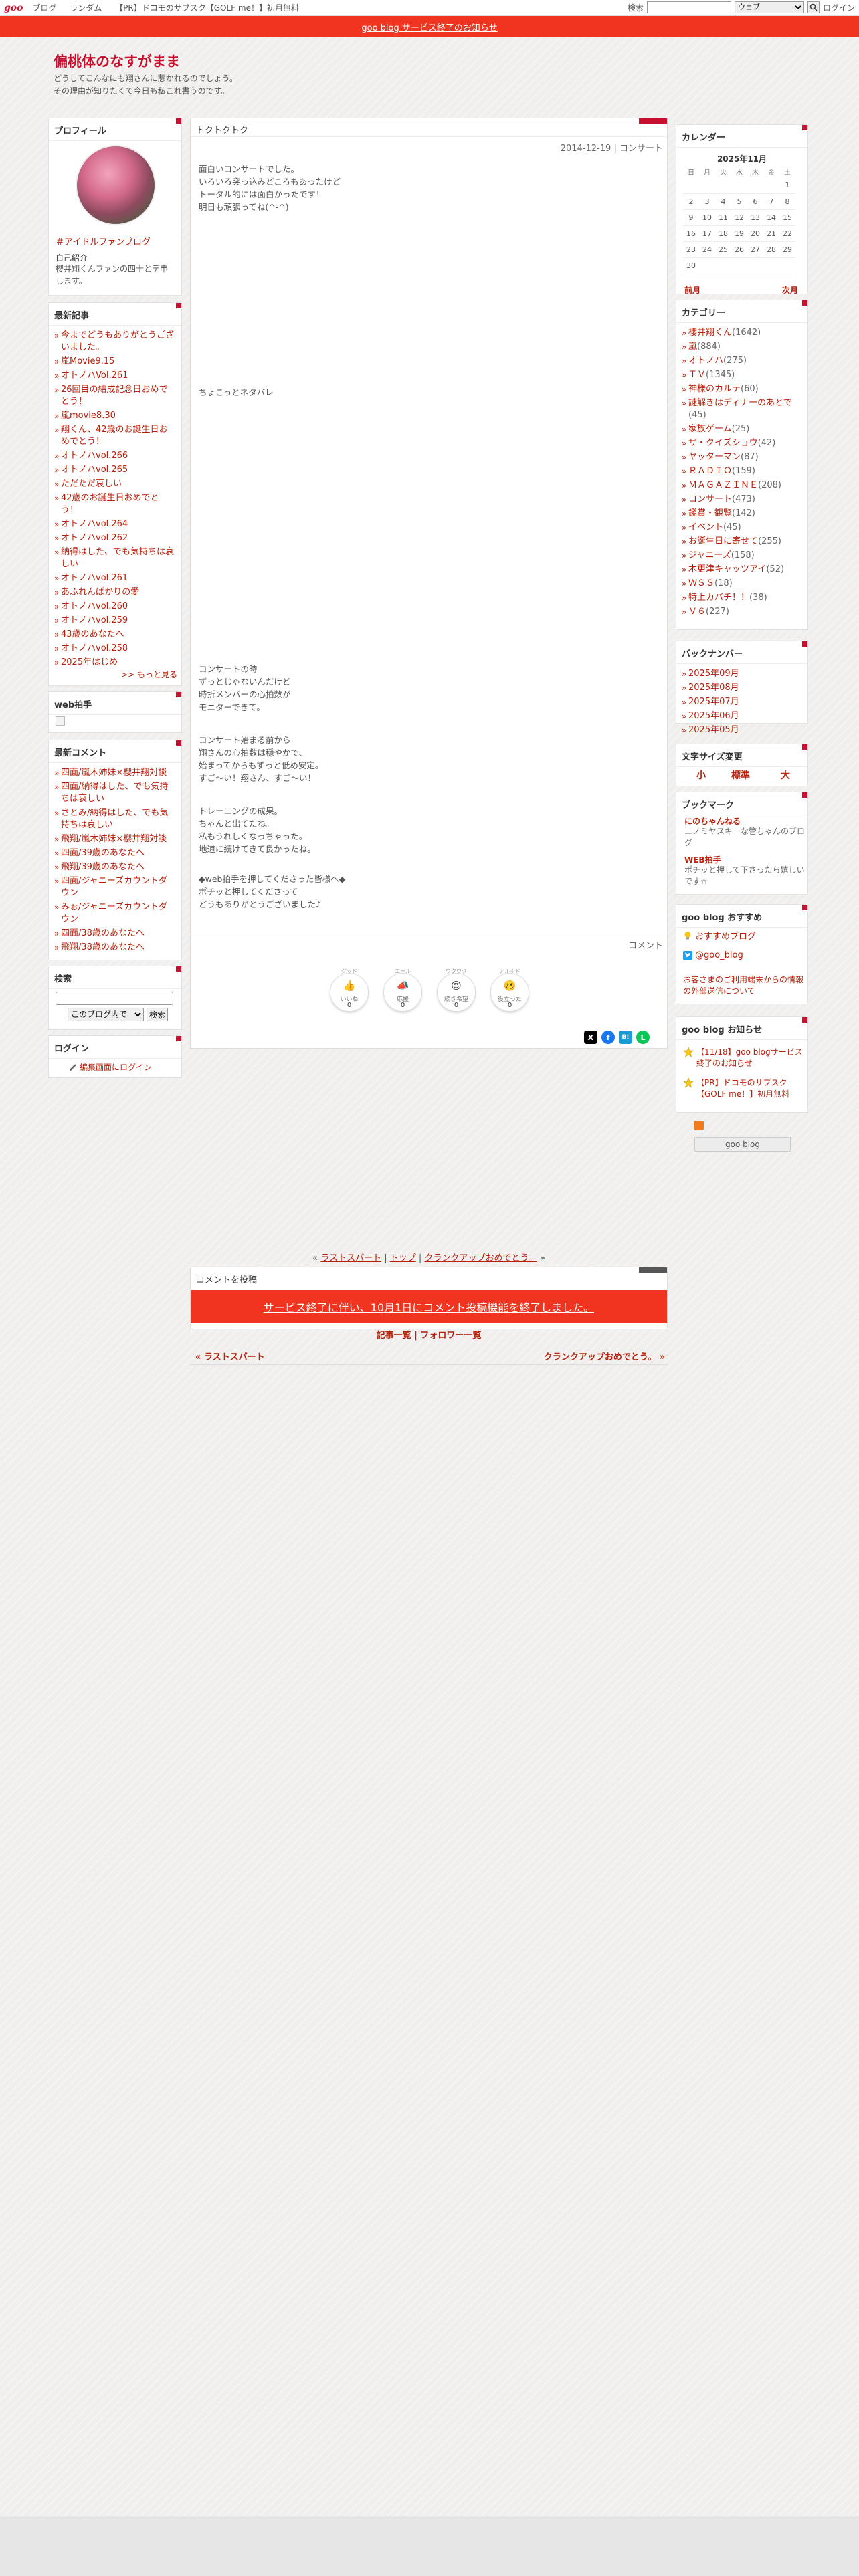 Image resolution: width=859 pixels, height=2576 pixels. Describe the element at coordinates (701, 775) in the screenshot. I see `font-small-button: 小` at that location.